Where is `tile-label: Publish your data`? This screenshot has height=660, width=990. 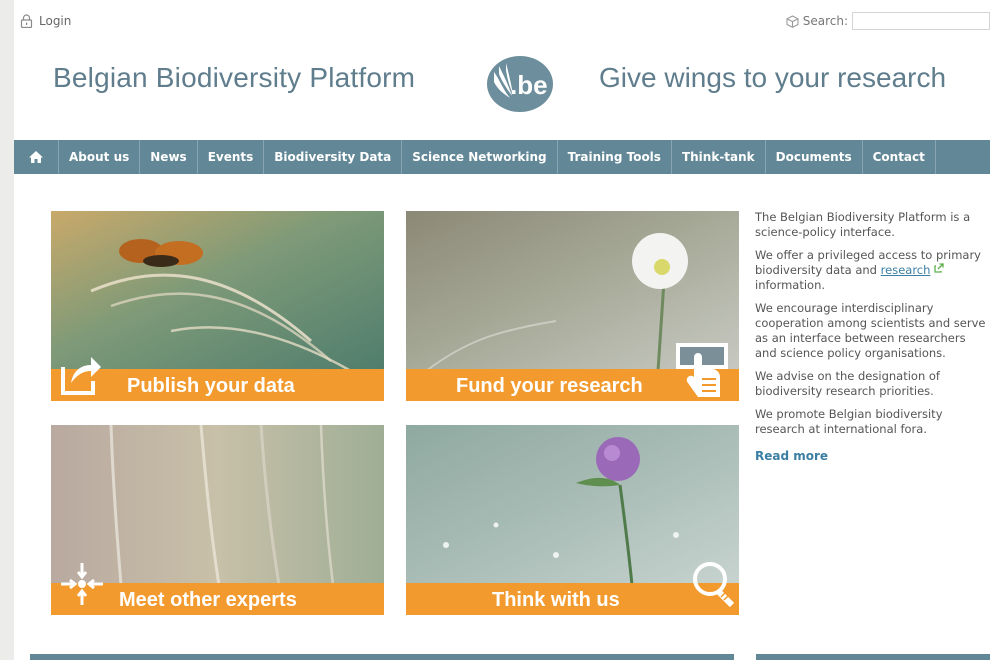 tile-label: Publish your data is located at coordinates (211, 386).